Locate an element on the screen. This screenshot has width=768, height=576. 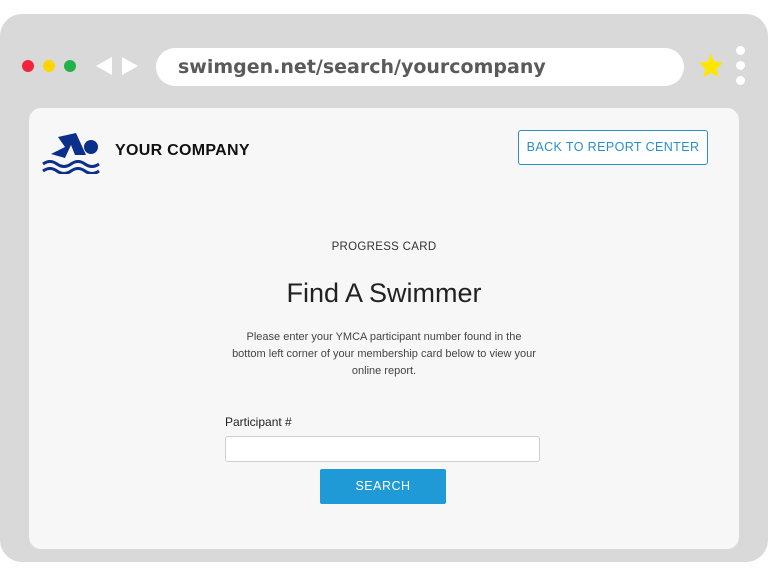
back-arrow-icon is located at coordinates (104, 68).